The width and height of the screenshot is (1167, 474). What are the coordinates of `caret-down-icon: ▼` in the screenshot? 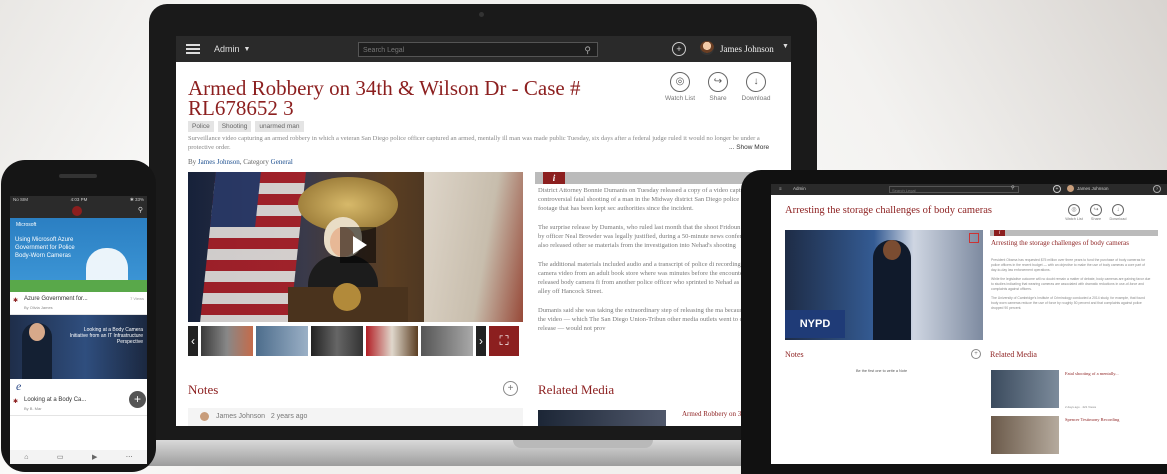 It's located at (247, 49).